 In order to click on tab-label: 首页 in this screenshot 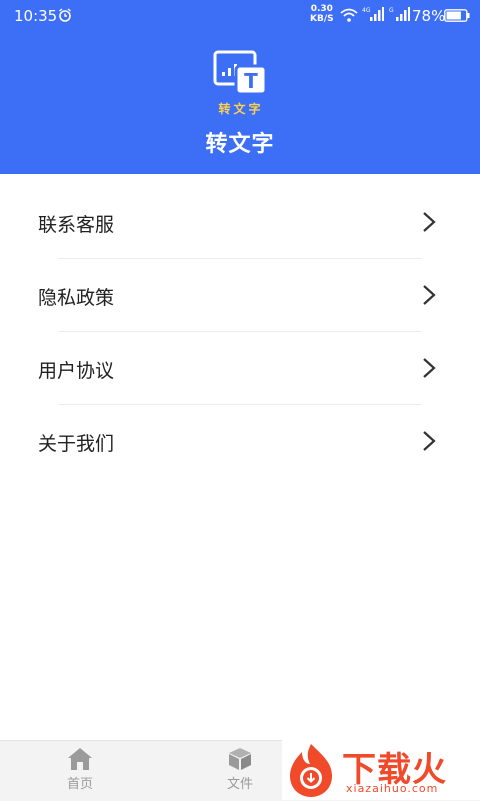, I will do `click(79, 784)`.